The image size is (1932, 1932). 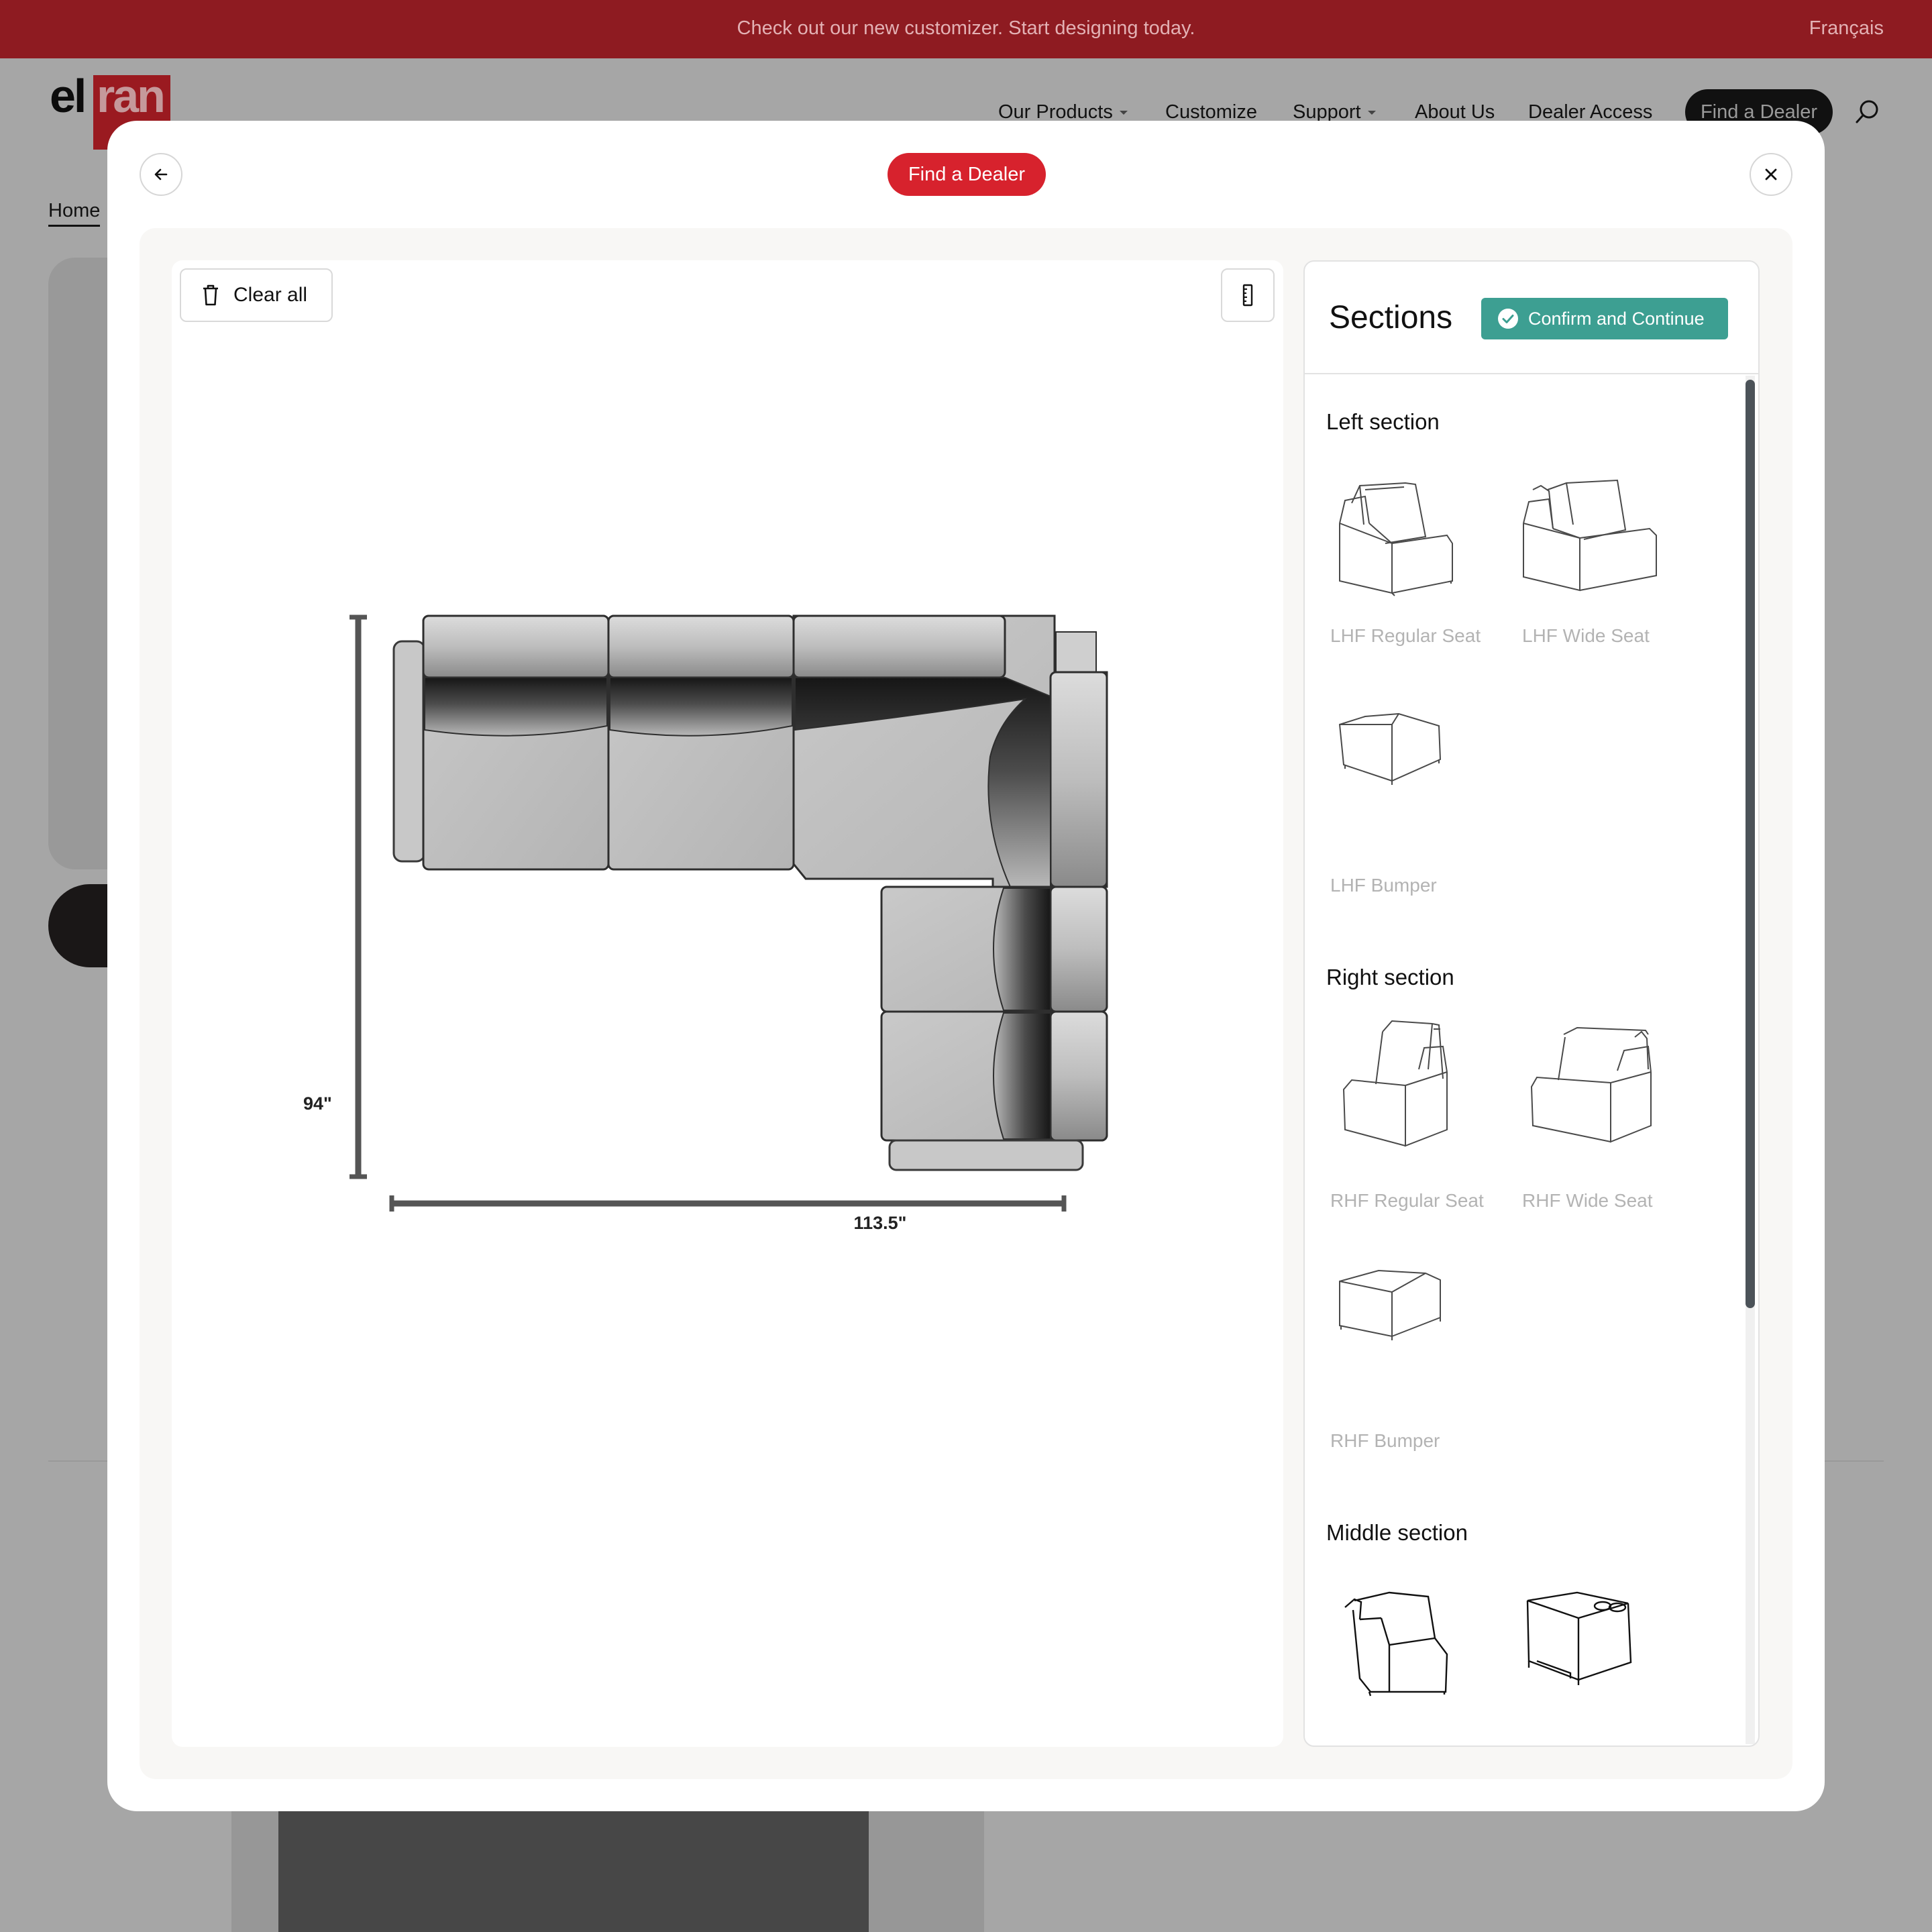 What do you see at coordinates (1391, 317) in the screenshot?
I see `sections-title: Sections` at bounding box center [1391, 317].